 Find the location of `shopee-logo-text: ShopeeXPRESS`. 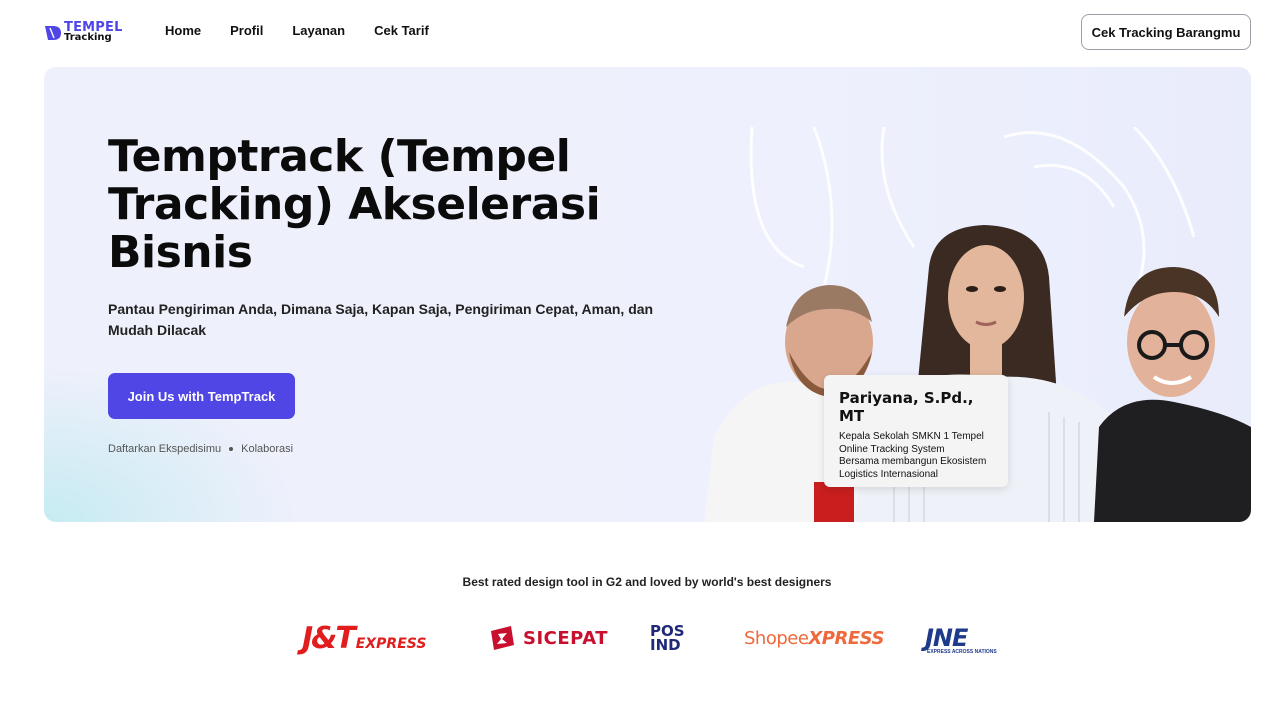

shopee-logo-text: ShopeeXPRESS is located at coordinates (814, 638).